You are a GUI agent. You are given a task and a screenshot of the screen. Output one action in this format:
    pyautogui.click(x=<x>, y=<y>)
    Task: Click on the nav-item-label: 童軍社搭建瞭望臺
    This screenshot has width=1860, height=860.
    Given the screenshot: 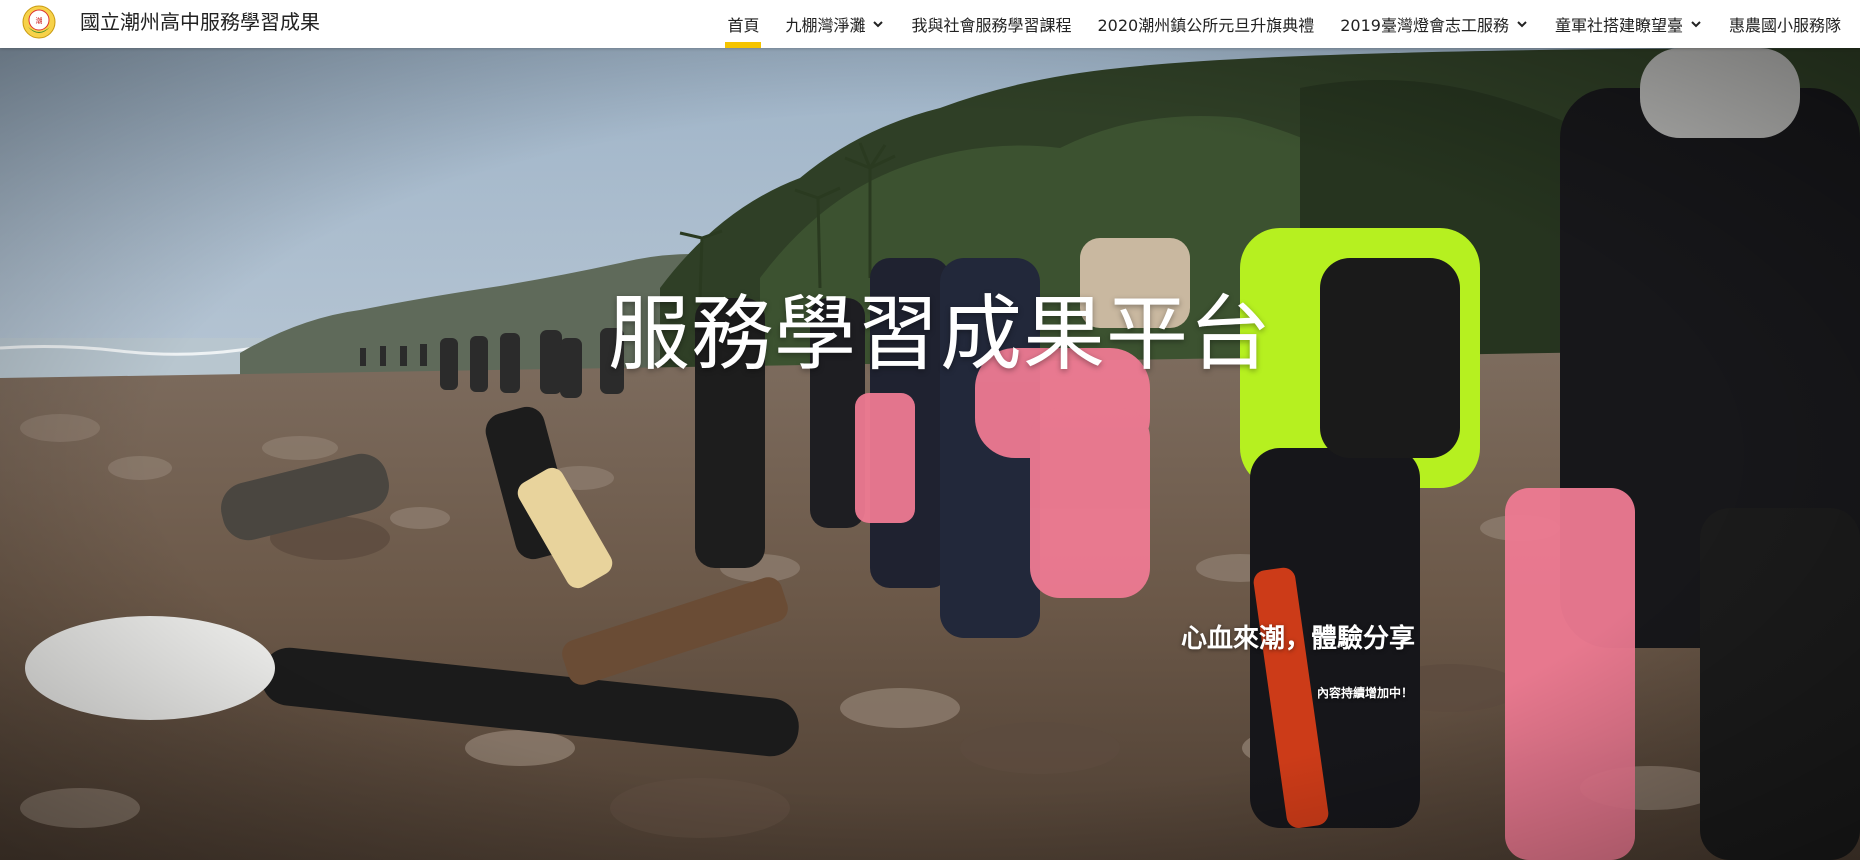 What is the action you would take?
    pyautogui.click(x=1618, y=25)
    